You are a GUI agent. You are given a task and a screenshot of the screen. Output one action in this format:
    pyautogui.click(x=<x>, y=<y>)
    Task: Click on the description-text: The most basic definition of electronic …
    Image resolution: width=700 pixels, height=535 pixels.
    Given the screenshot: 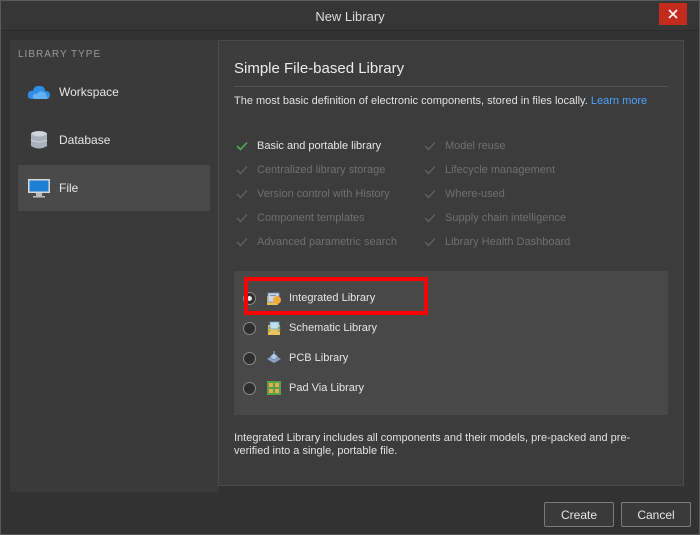 What is the action you would take?
    pyautogui.click(x=411, y=101)
    